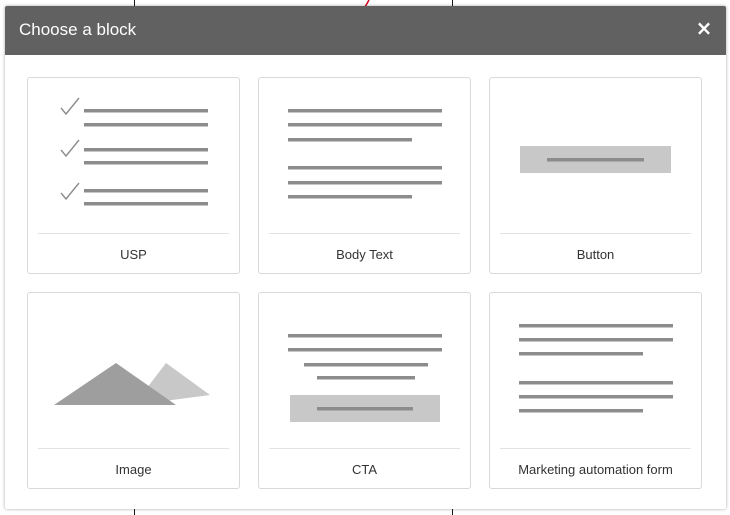  I want to click on block-card-body-text: Body Text, so click(364, 175).